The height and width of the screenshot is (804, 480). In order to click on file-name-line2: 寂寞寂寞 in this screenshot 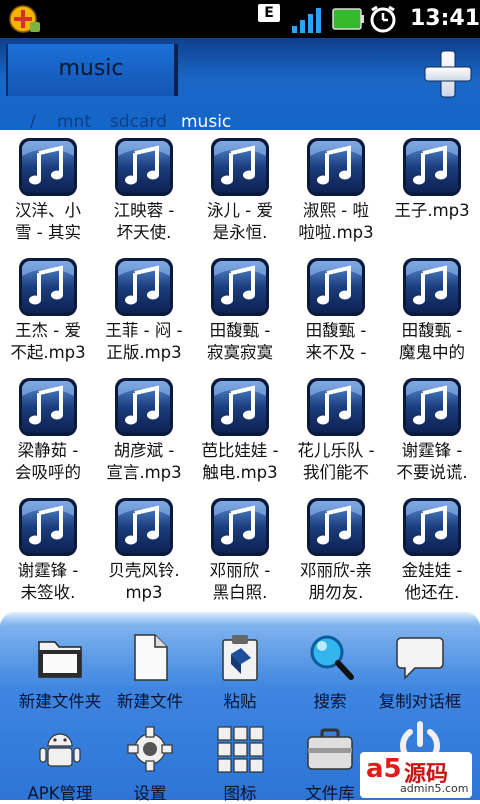, I will do `click(240, 352)`.